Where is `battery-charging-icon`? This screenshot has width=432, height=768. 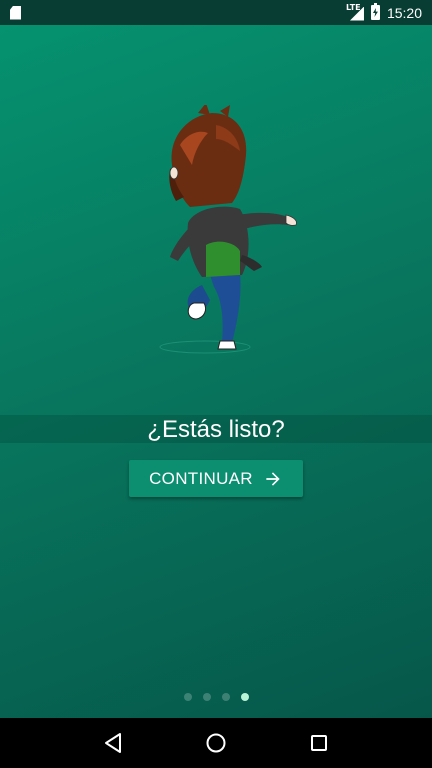
battery-charging-icon is located at coordinates (375, 11).